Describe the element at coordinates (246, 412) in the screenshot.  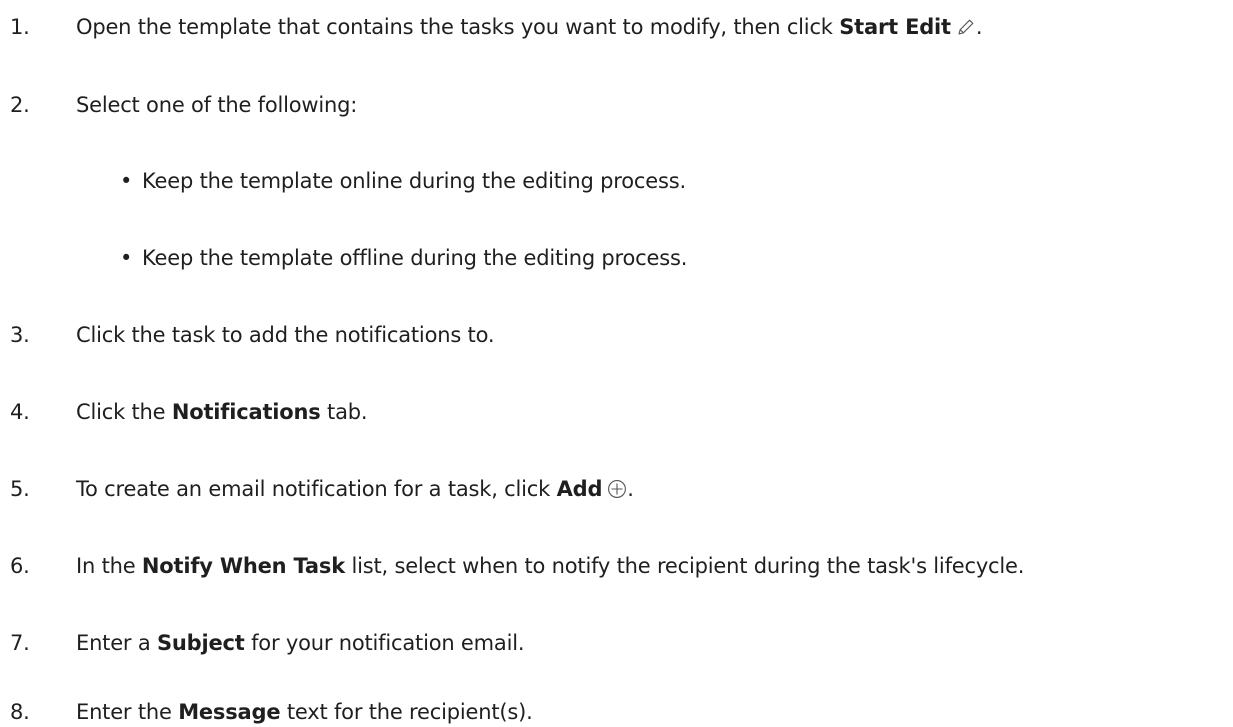
I see `notifications-label: Notifications` at that location.